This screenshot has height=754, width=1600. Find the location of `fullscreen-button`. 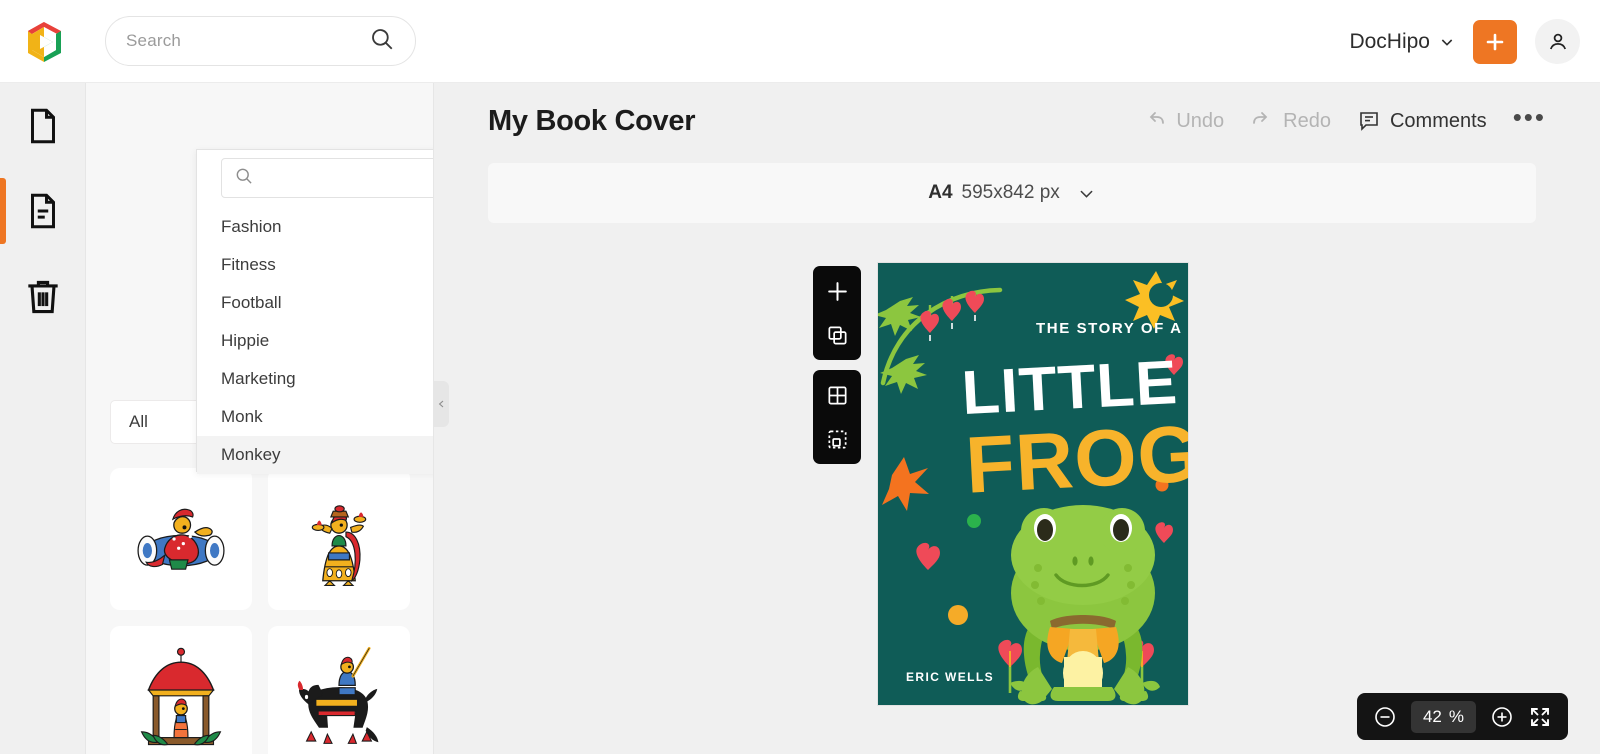

fullscreen-button is located at coordinates (1540, 717).